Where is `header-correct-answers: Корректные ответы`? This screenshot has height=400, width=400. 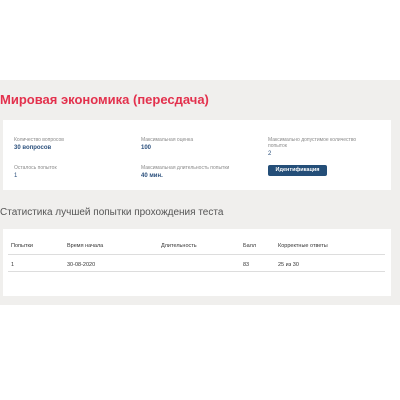
header-correct-answers: Корректные ответы is located at coordinates (303, 246).